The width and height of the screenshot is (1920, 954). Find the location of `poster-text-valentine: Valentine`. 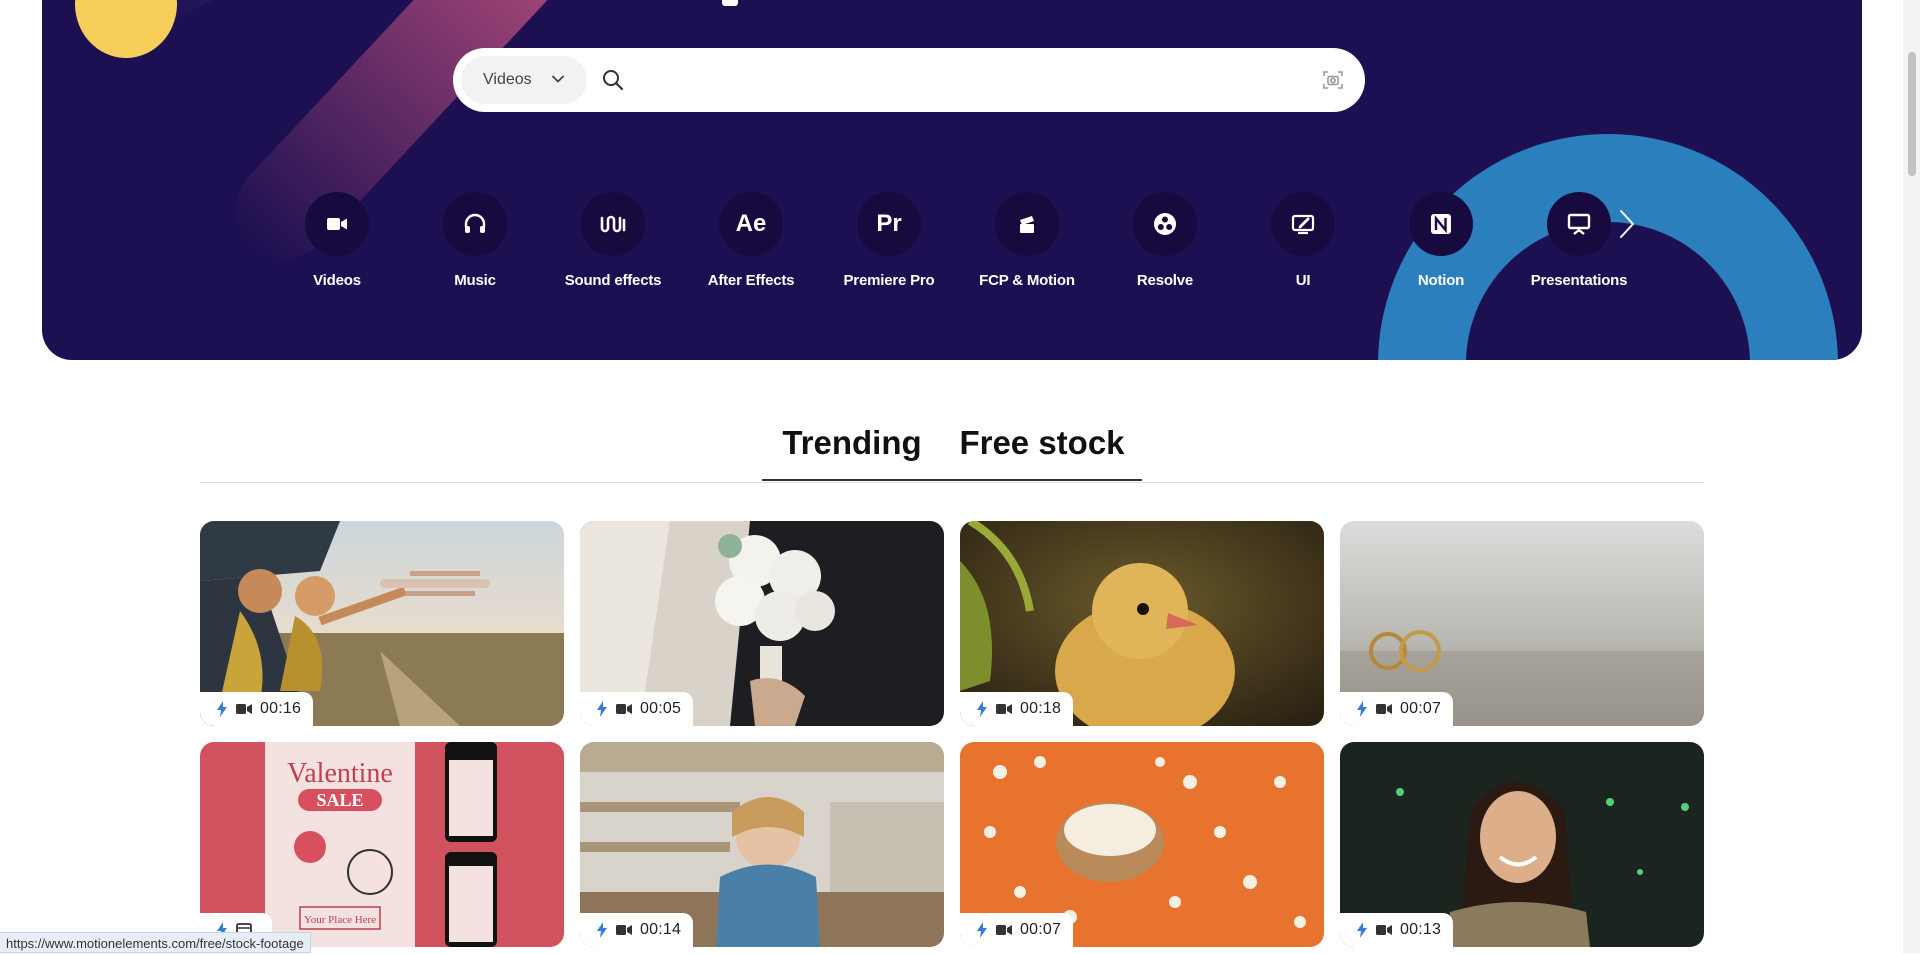

poster-text-valentine: Valentine is located at coordinates (340, 773).